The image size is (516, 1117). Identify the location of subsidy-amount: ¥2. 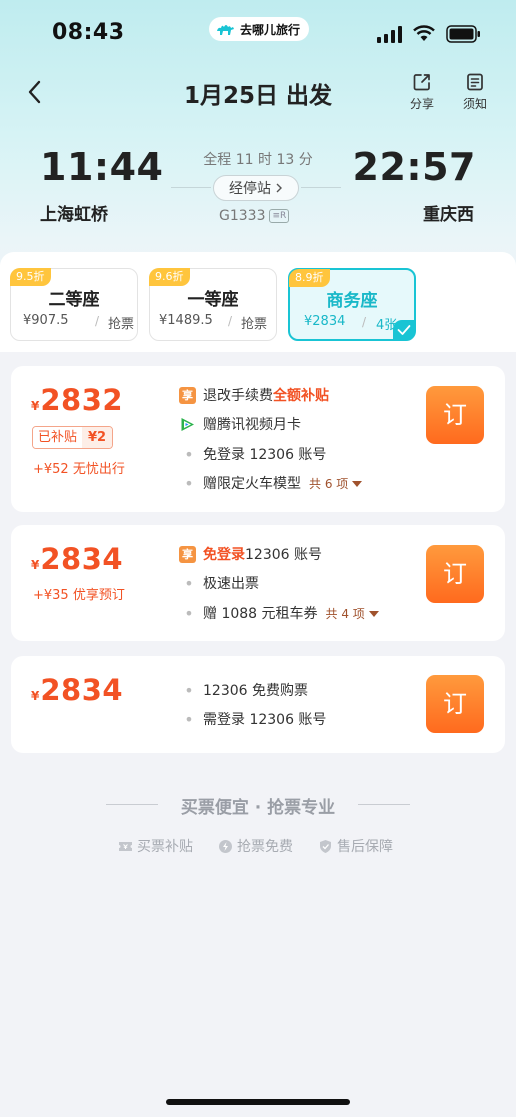
(97, 437).